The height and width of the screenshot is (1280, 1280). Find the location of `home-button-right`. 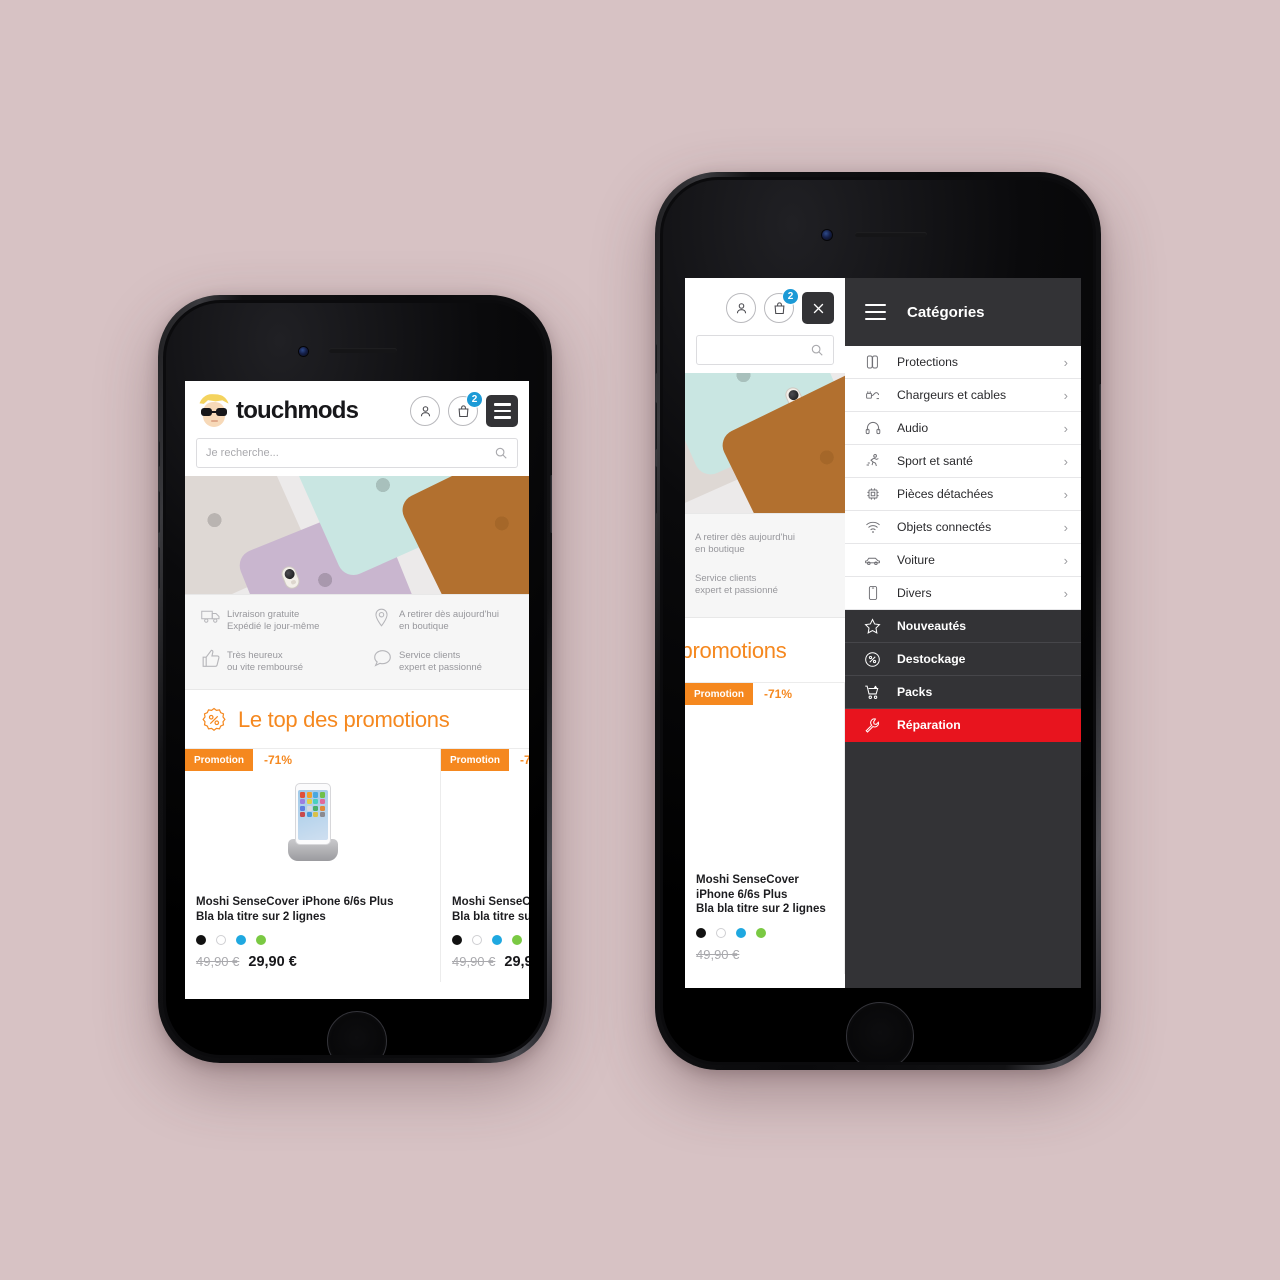

home-button-right is located at coordinates (880, 1032).